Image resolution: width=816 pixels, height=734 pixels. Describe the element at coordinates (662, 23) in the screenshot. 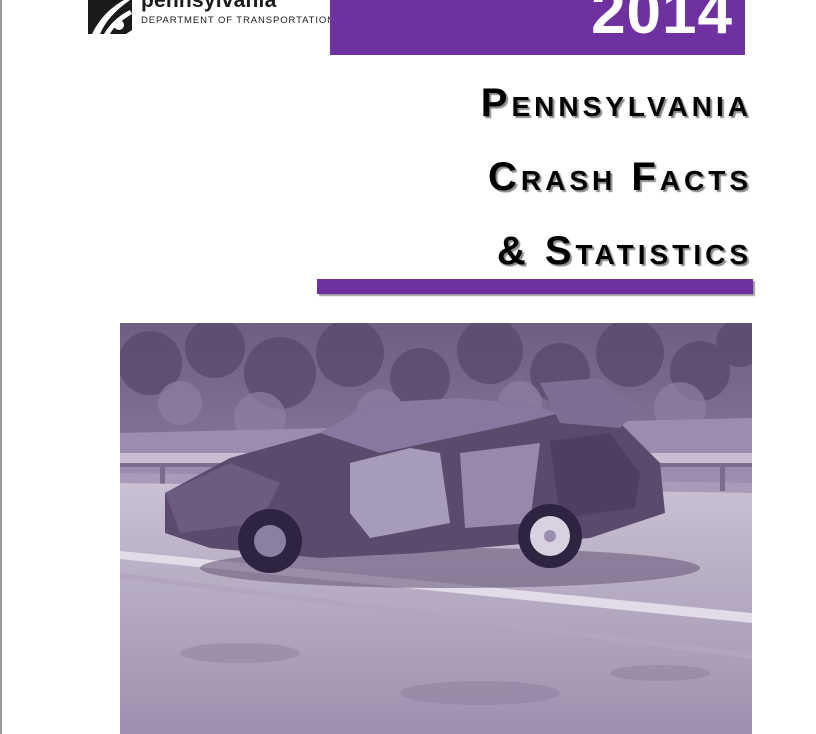

I see `year-label: 2014` at that location.